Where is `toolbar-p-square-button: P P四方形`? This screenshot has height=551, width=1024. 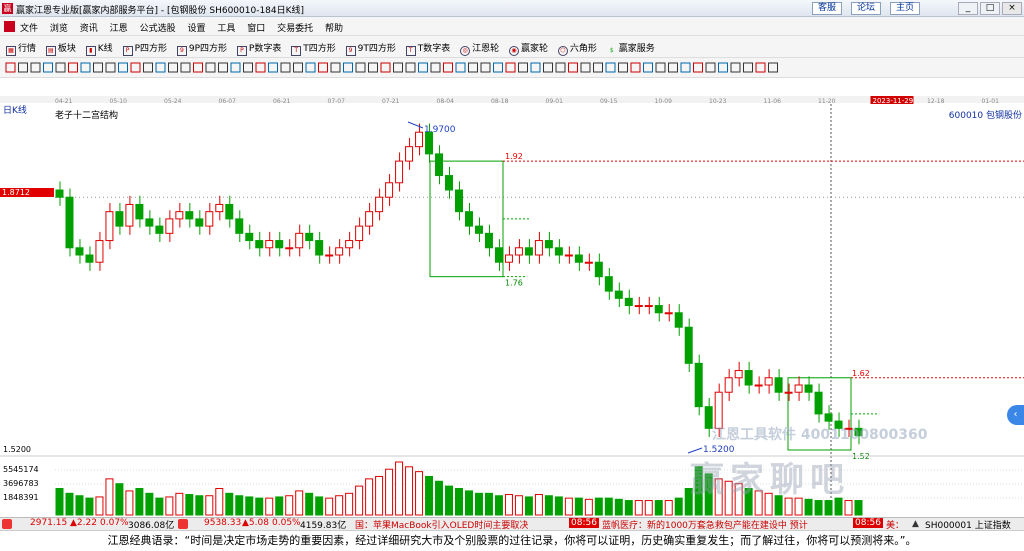 toolbar-p-square-button: P P四方形 is located at coordinates (144, 48).